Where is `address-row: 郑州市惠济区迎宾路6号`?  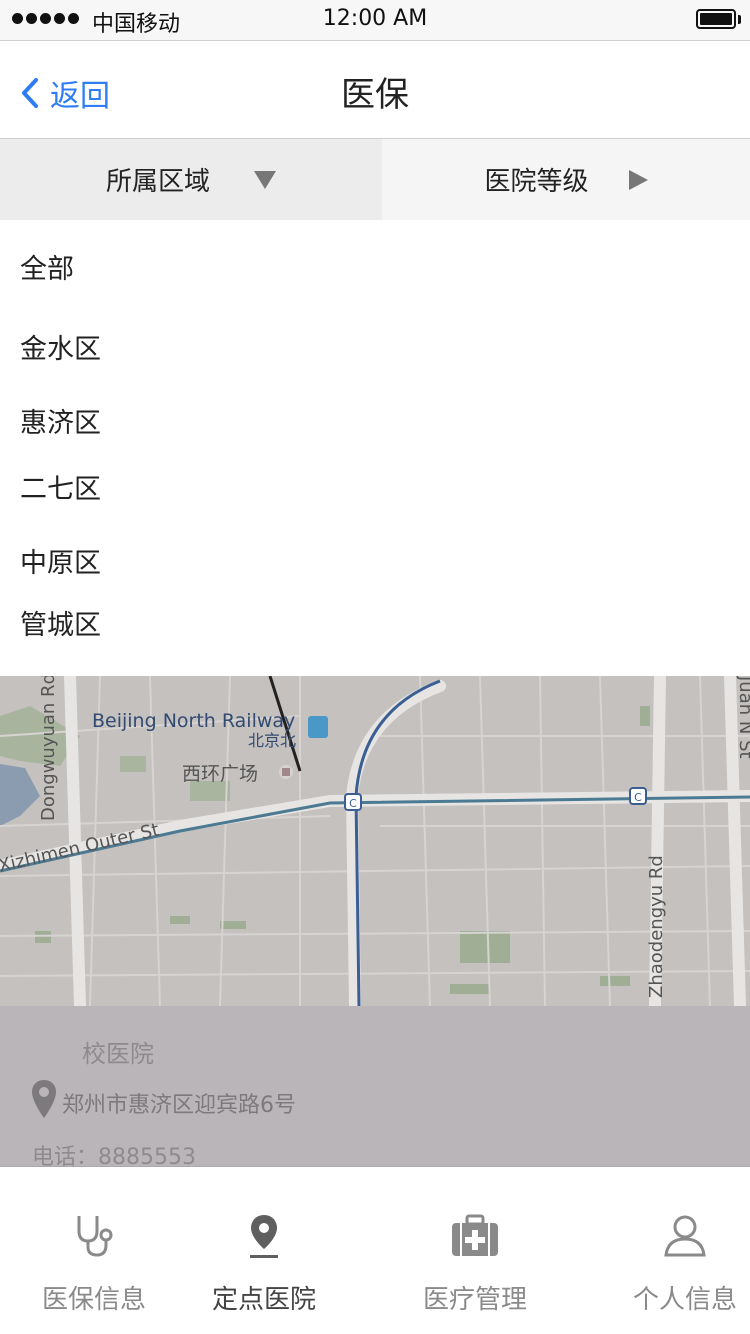
address-row: 郑州市惠济区迎宾路6号 is located at coordinates (163, 1099).